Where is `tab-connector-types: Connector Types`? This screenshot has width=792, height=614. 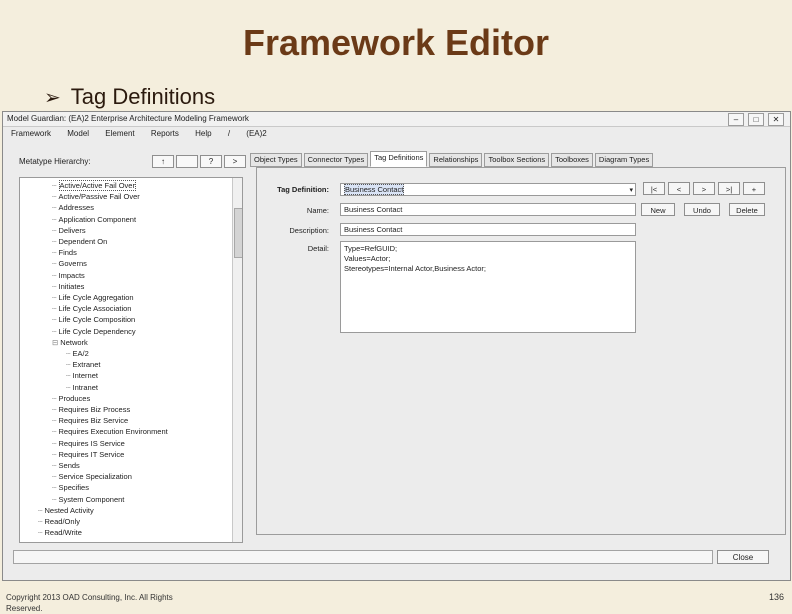
tab-connector-types: Connector Types is located at coordinates (336, 160).